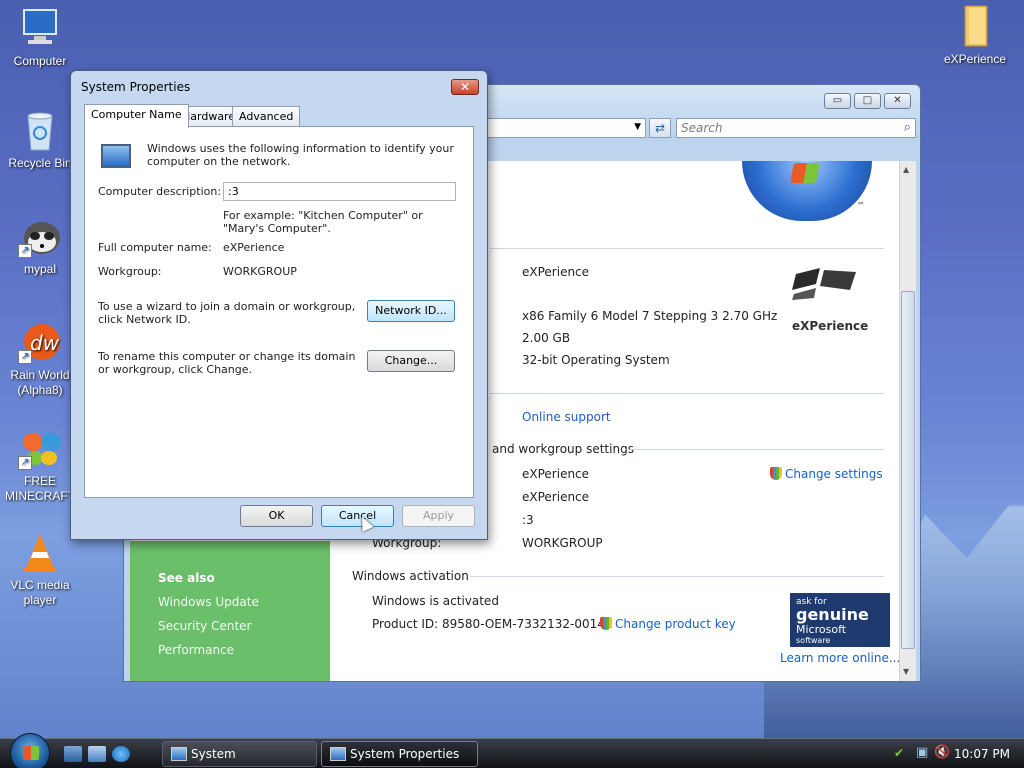  I want to click on full-computer-name-label: Full computer name:, so click(155, 247).